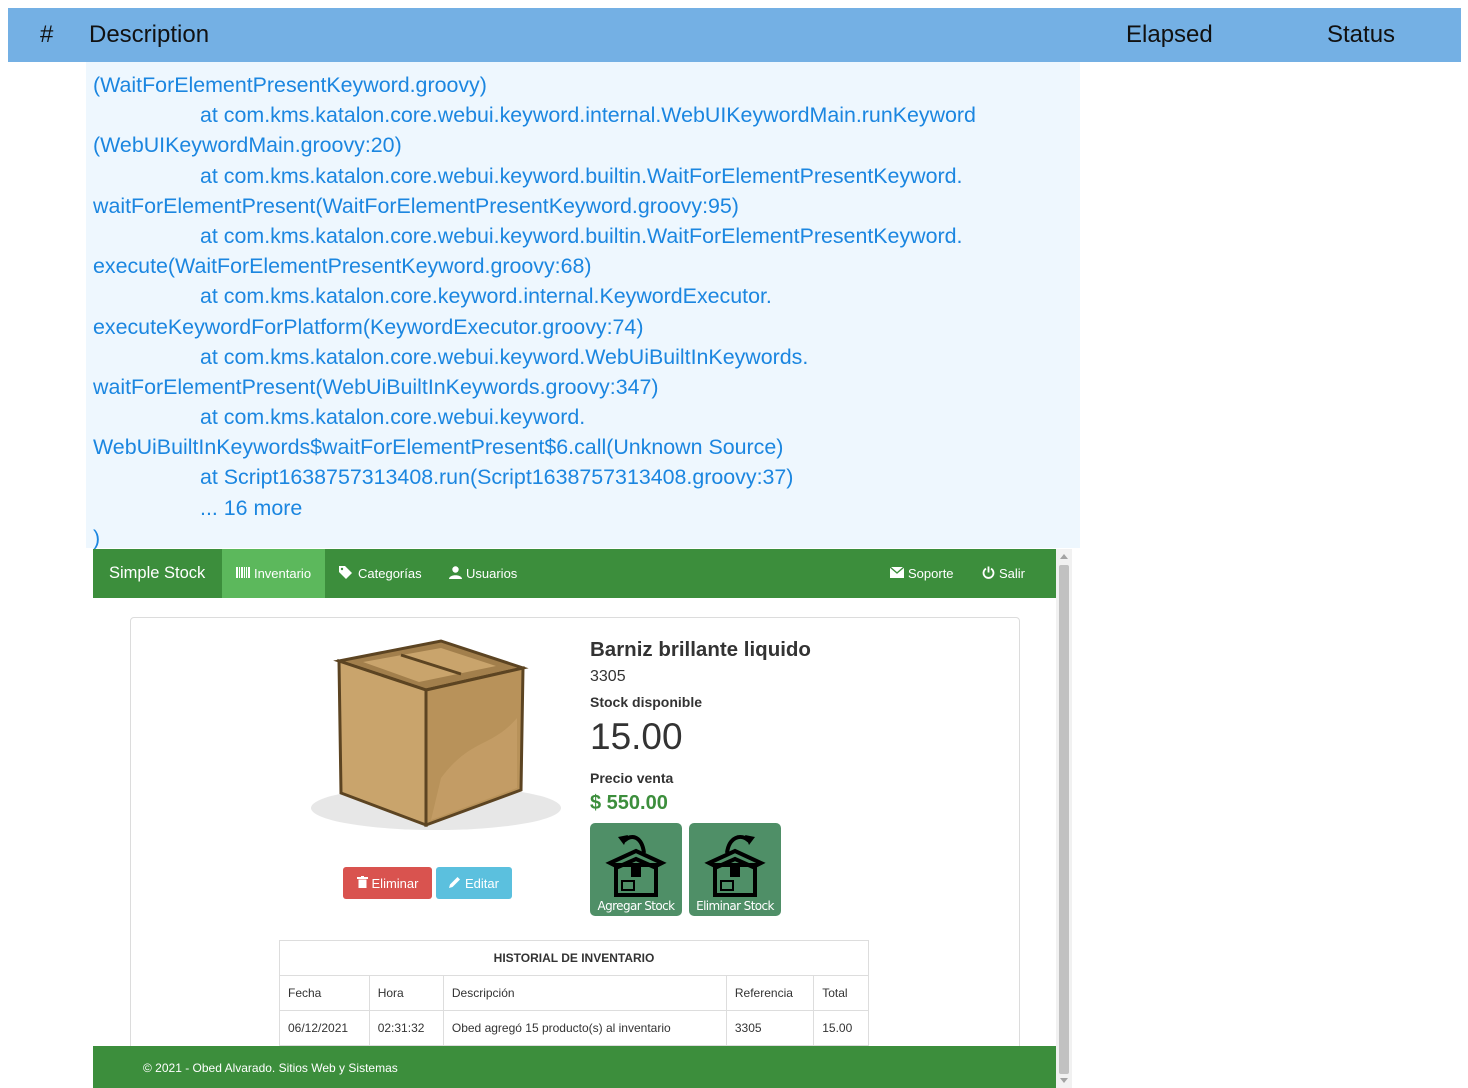 The height and width of the screenshot is (1088, 1468). I want to click on add-stock-button: Agregar Stock, so click(636, 869).